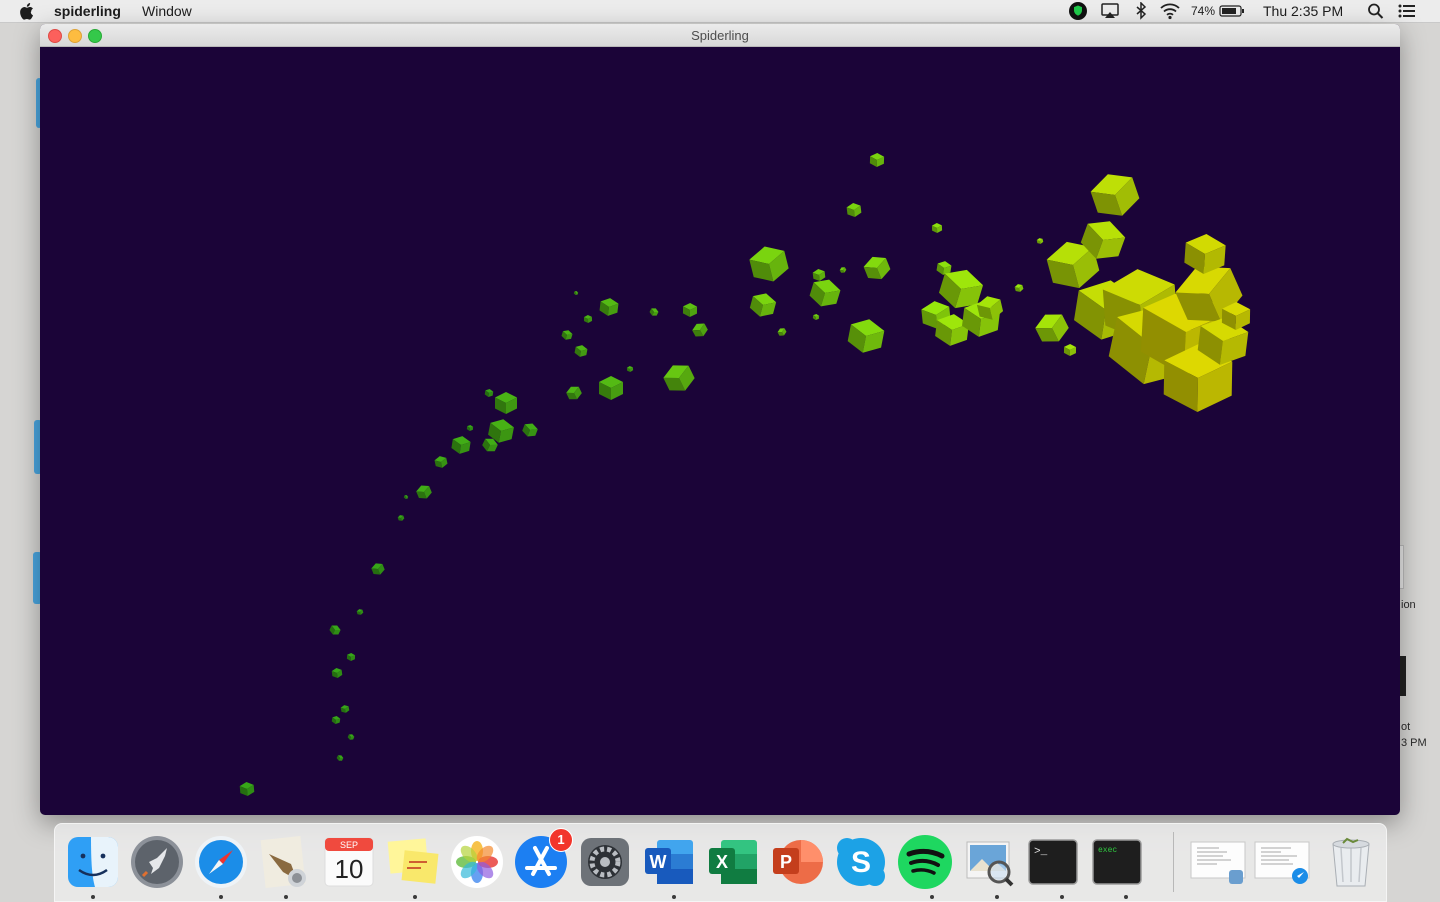 This screenshot has height=902, width=1440. I want to click on svg-text: X, so click(722, 862).